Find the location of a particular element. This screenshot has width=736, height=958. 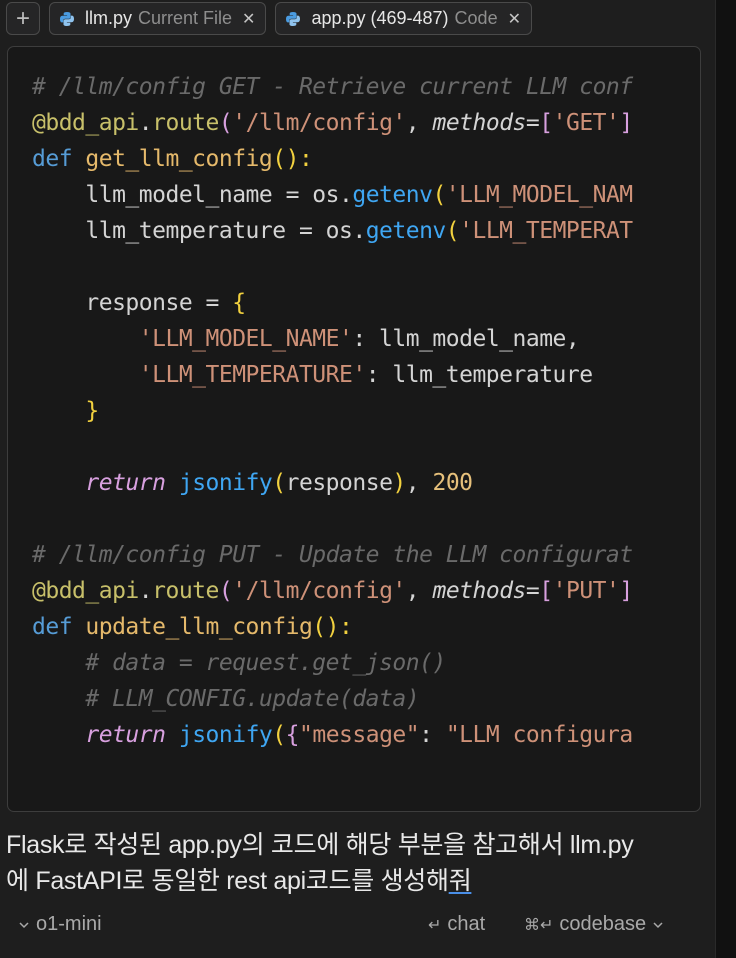

code-token: 'GET' is located at coordinates (586, 123).